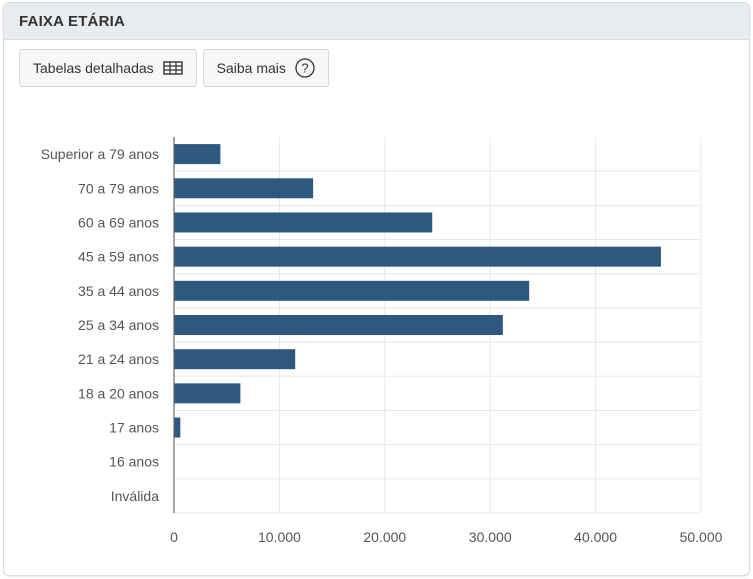 The width and height of the screenshot is (753, 579). I want to click on x-tick-label: 50.000, so click(701, 537).